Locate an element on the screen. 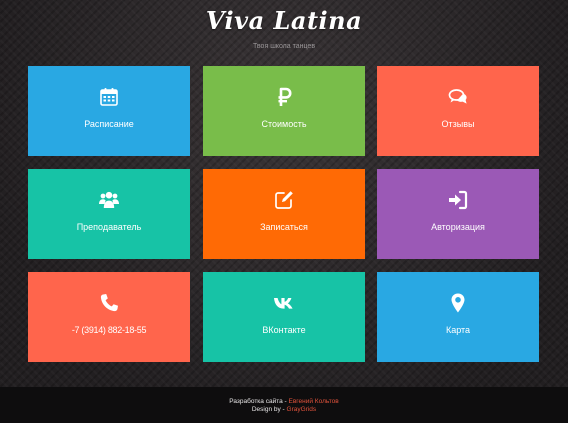  tile-price: Стоимость is located at coordinates (284, 111).